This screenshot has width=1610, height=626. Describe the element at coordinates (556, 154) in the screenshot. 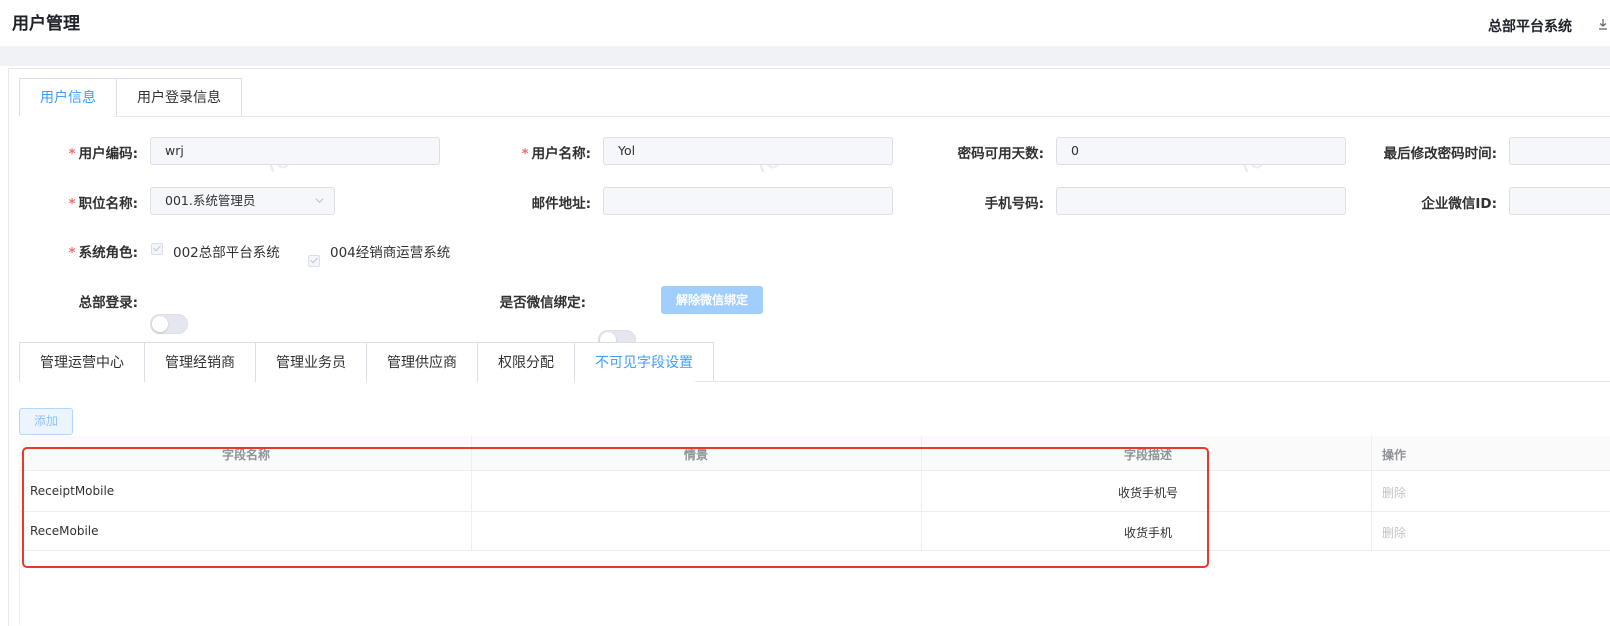

I see `user-name-label: * 用户名称:` at that location.